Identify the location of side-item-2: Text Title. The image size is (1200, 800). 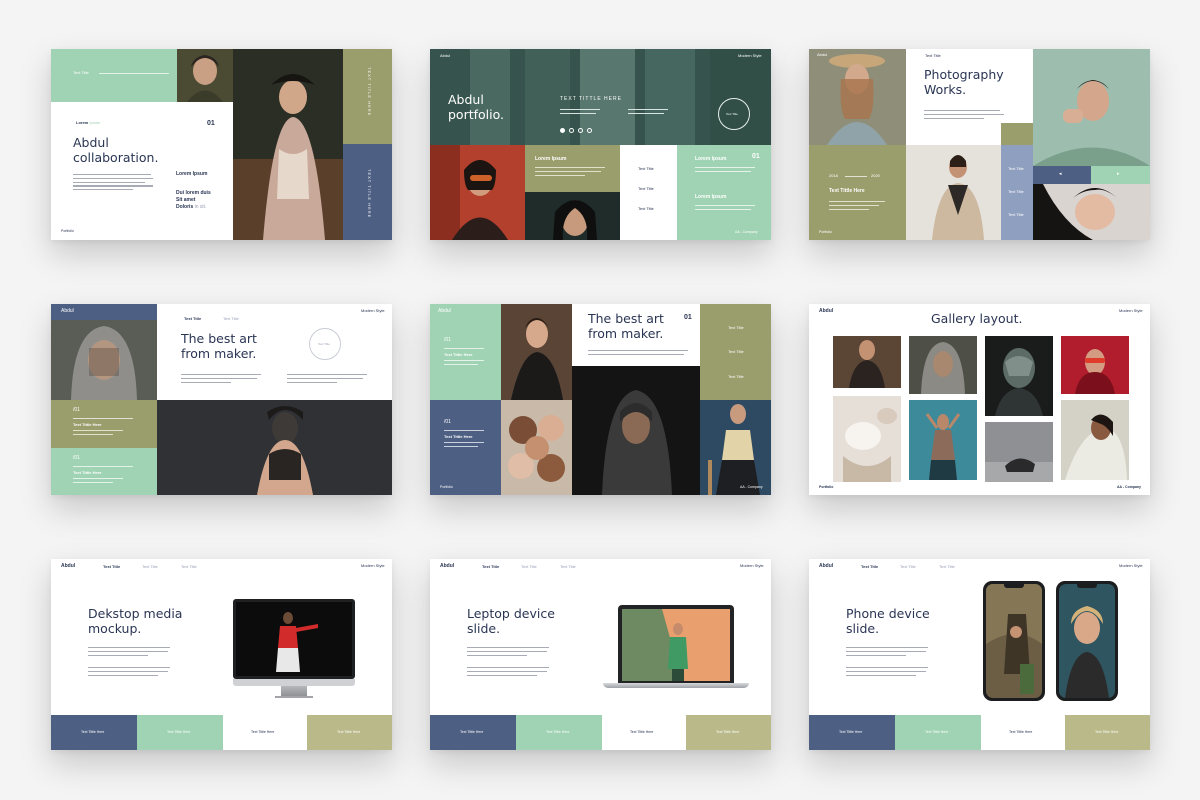
(736, 351).